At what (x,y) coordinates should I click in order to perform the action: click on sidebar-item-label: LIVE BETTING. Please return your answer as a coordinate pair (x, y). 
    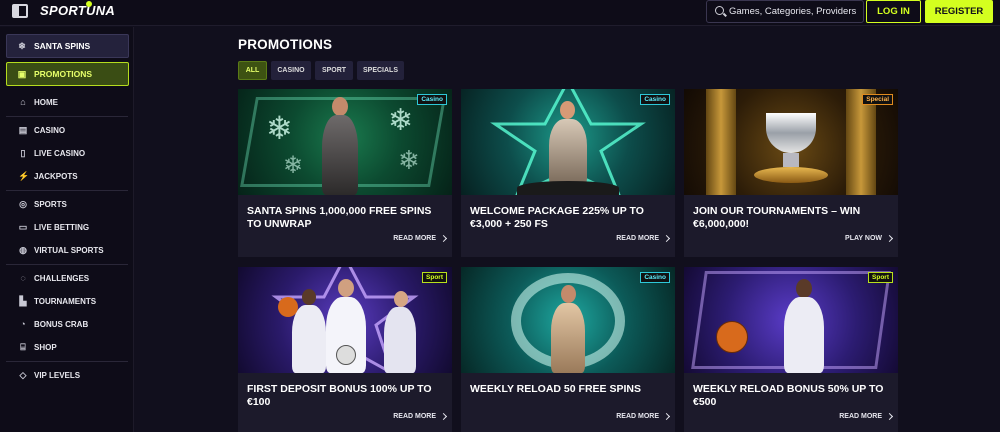
    Looking at the image, I should click on (62, 227).